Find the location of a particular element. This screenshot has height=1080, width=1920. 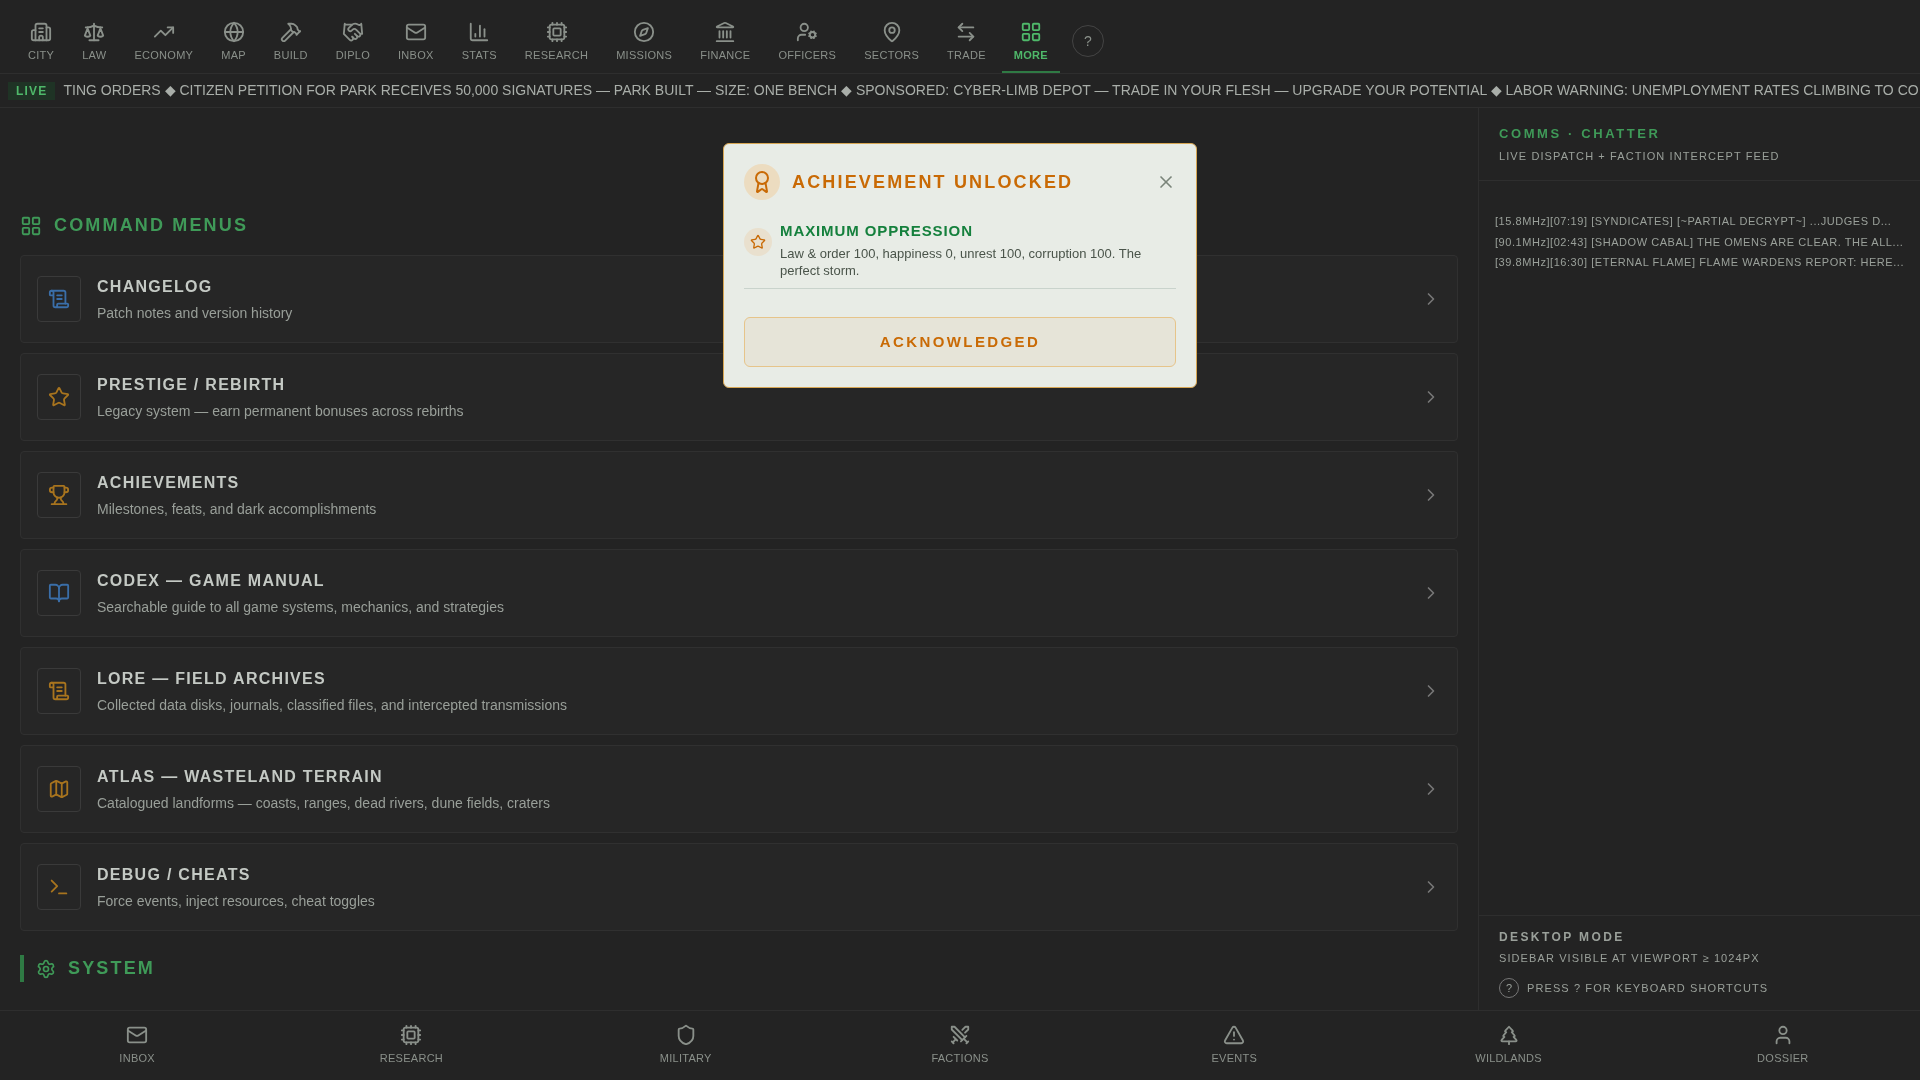

bottom-nav-item: FACTIONS is located at coordinates (960, 1045).